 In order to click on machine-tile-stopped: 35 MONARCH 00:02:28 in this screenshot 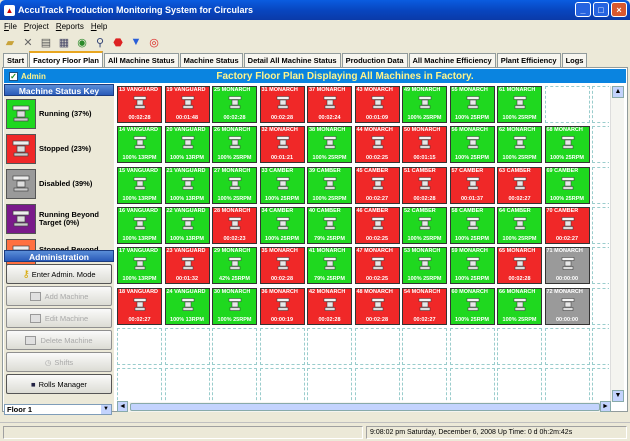, I will do `click(282, 266)`.